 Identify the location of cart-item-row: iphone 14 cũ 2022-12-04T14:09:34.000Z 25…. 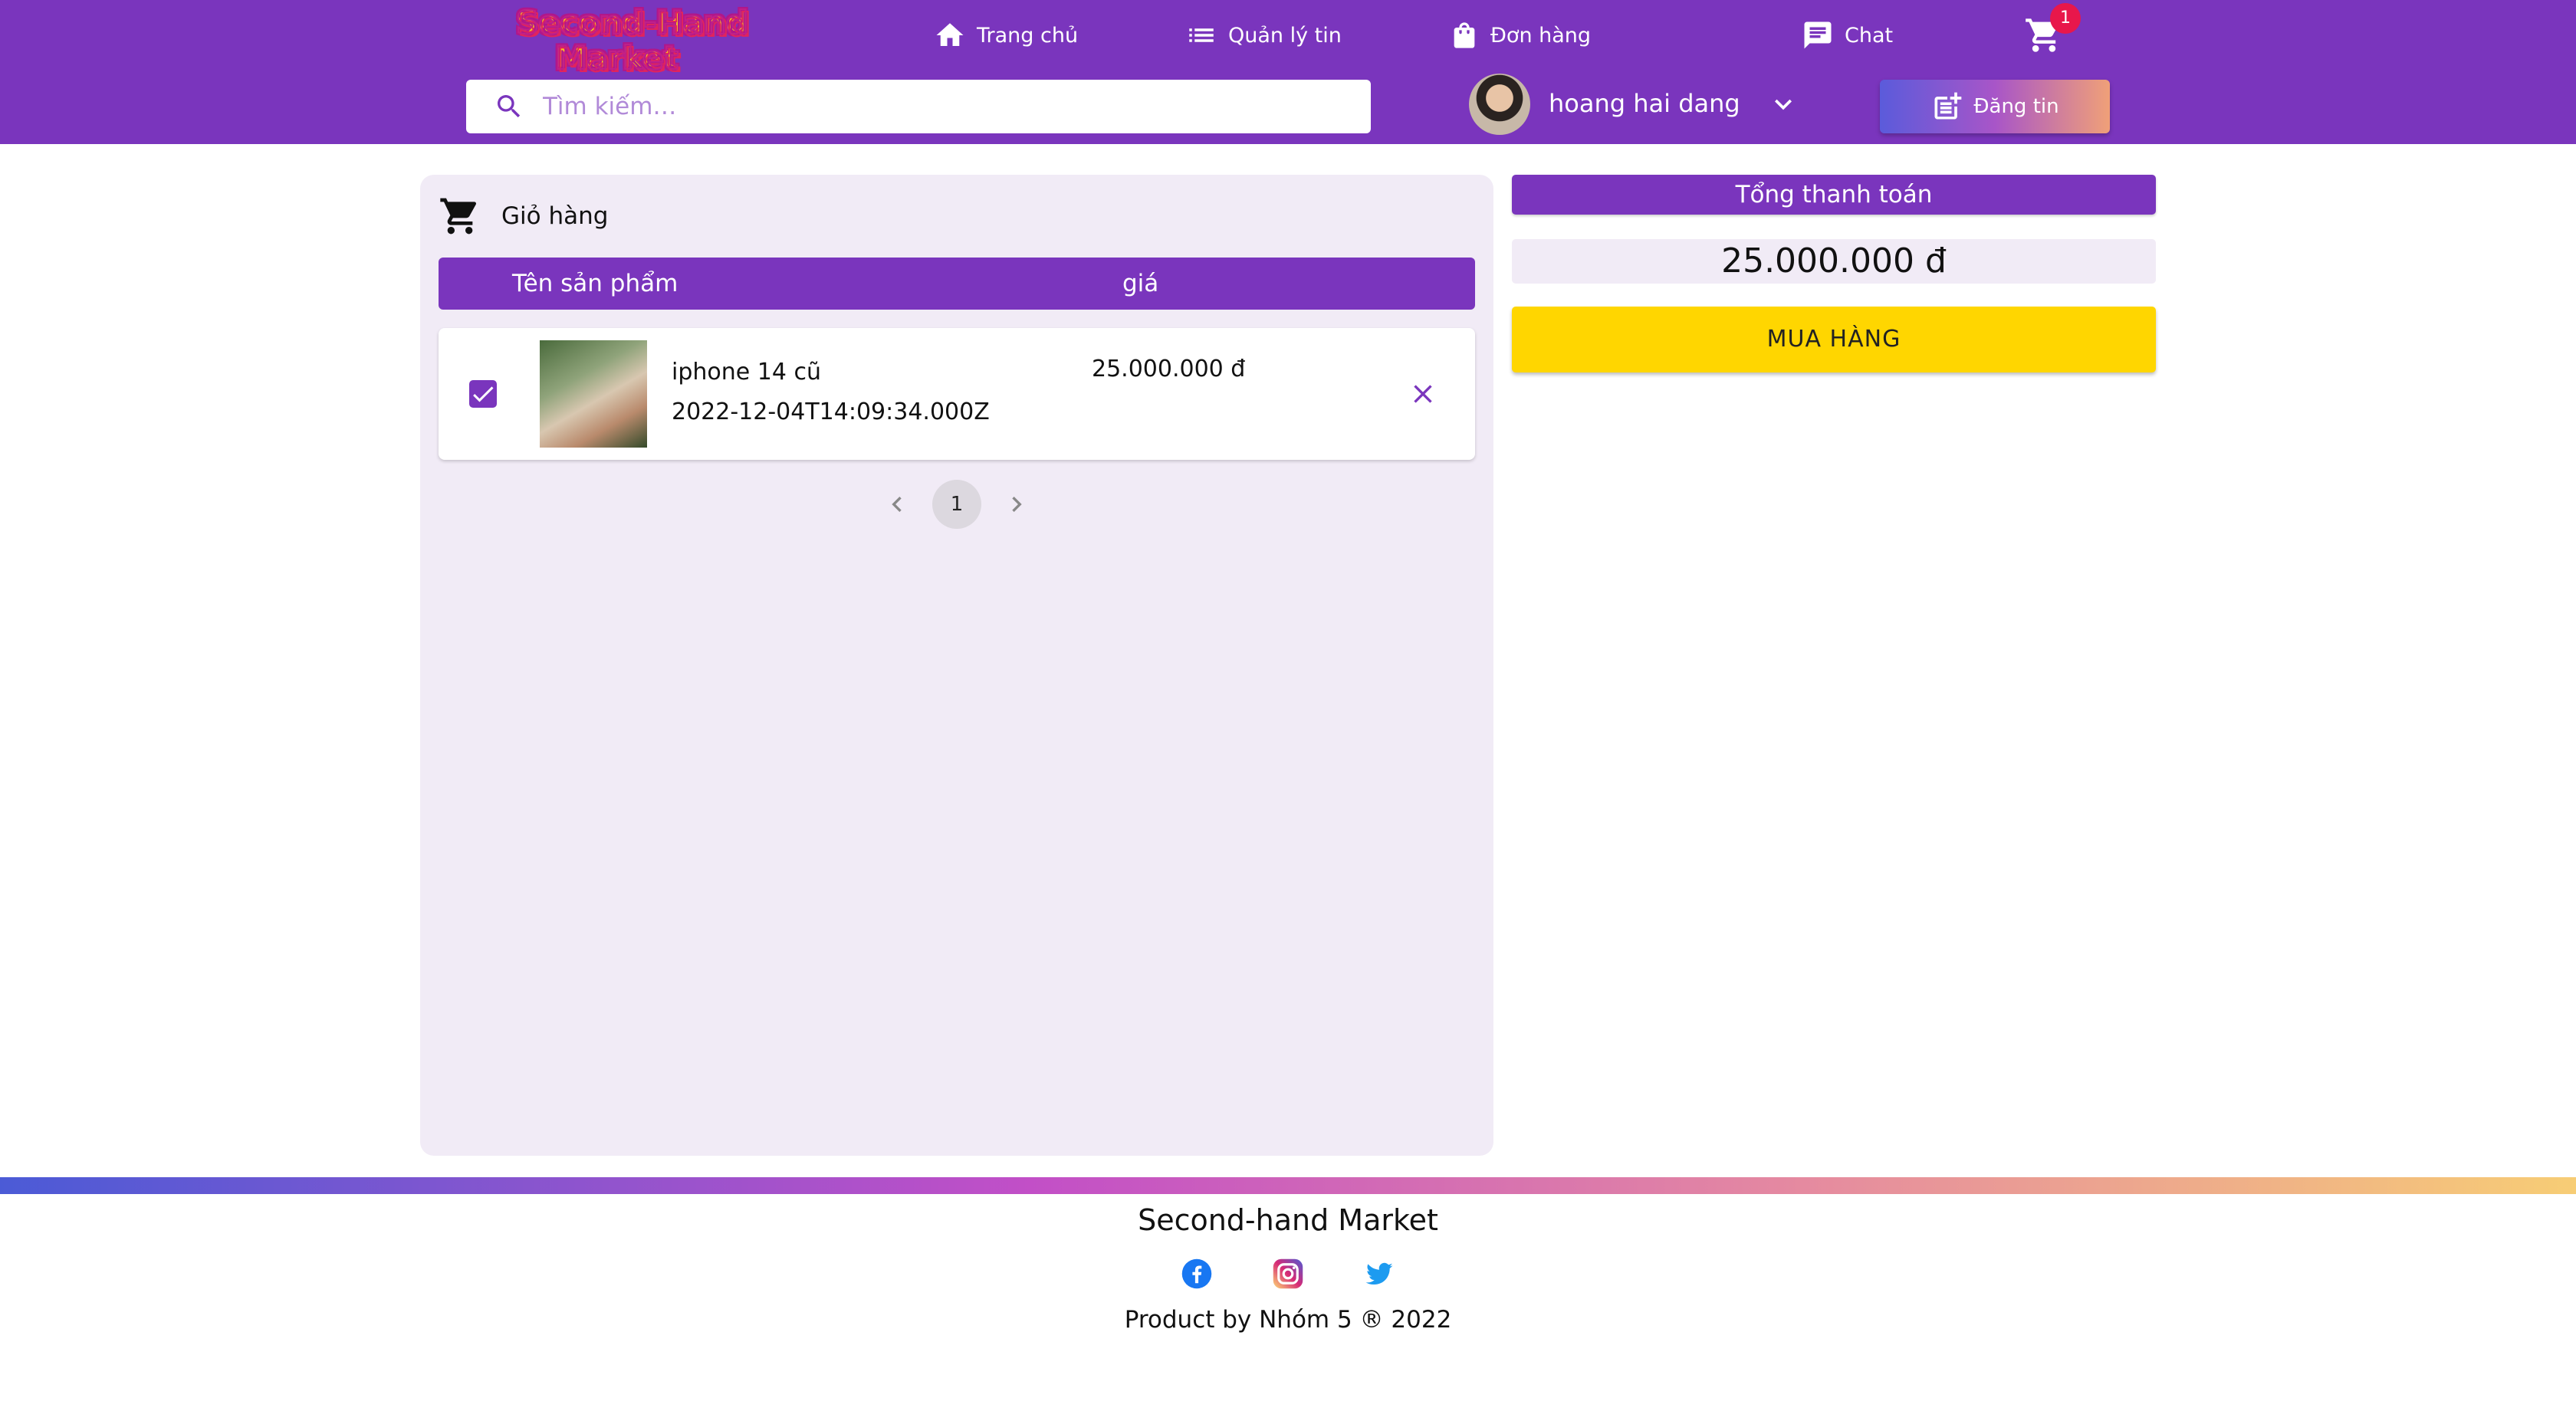
(957, 394).